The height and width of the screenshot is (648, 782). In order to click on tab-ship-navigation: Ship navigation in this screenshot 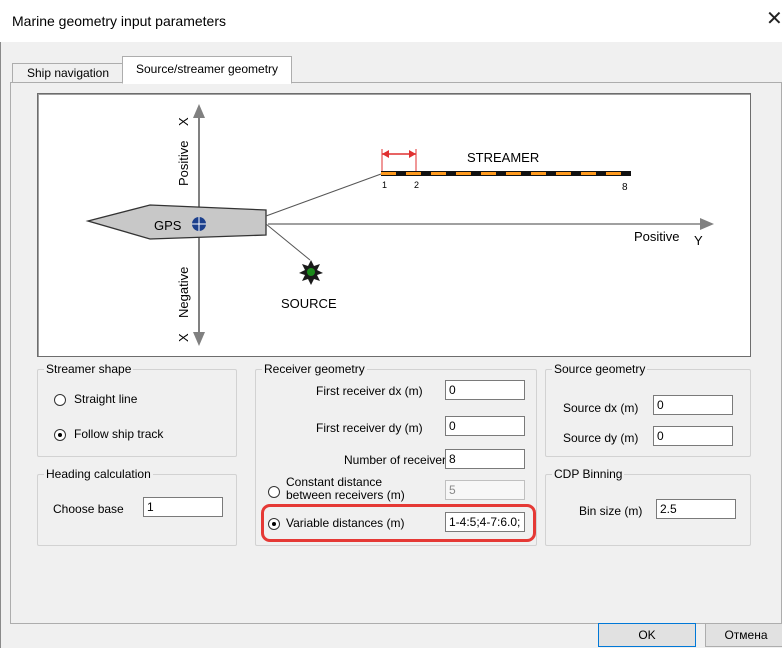, I will do `click(68, 73)`.